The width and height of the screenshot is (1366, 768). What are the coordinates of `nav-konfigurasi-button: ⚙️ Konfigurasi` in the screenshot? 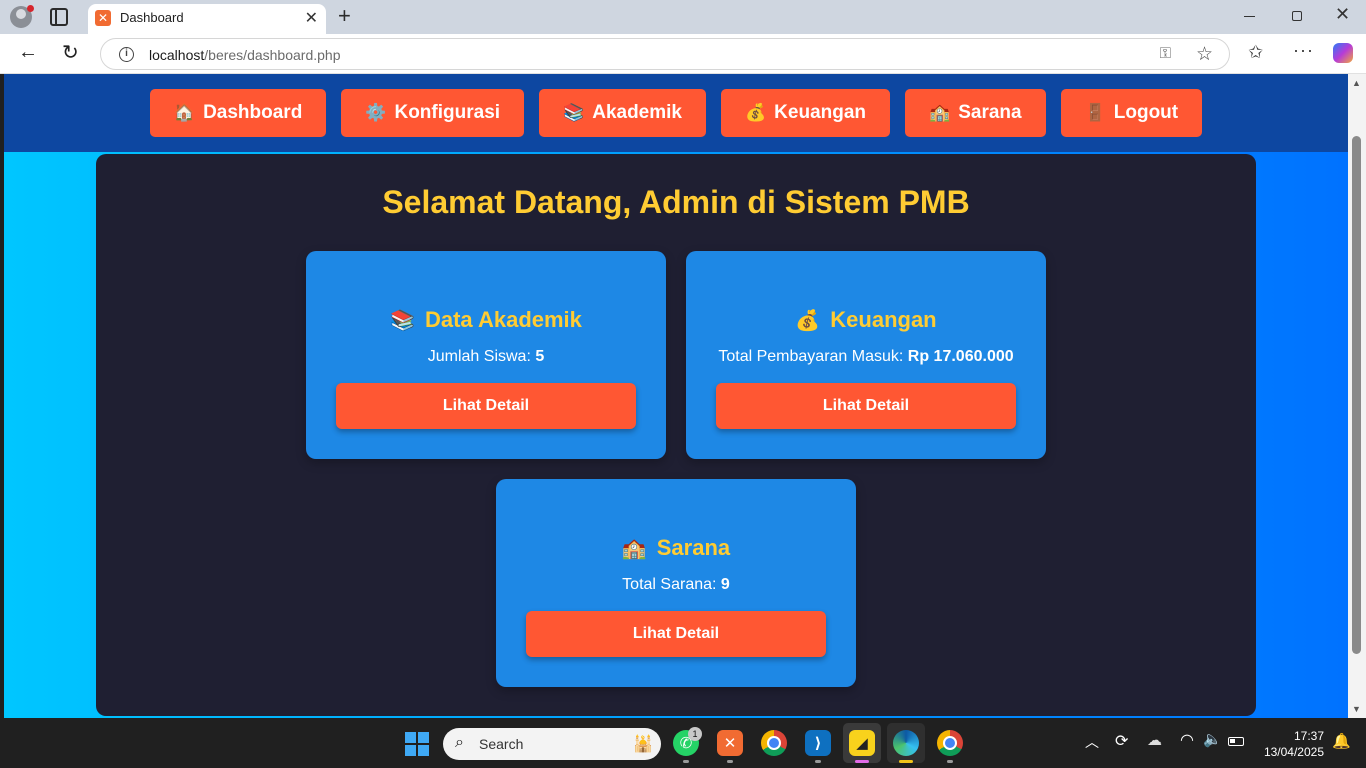 It's located at (433, 113).